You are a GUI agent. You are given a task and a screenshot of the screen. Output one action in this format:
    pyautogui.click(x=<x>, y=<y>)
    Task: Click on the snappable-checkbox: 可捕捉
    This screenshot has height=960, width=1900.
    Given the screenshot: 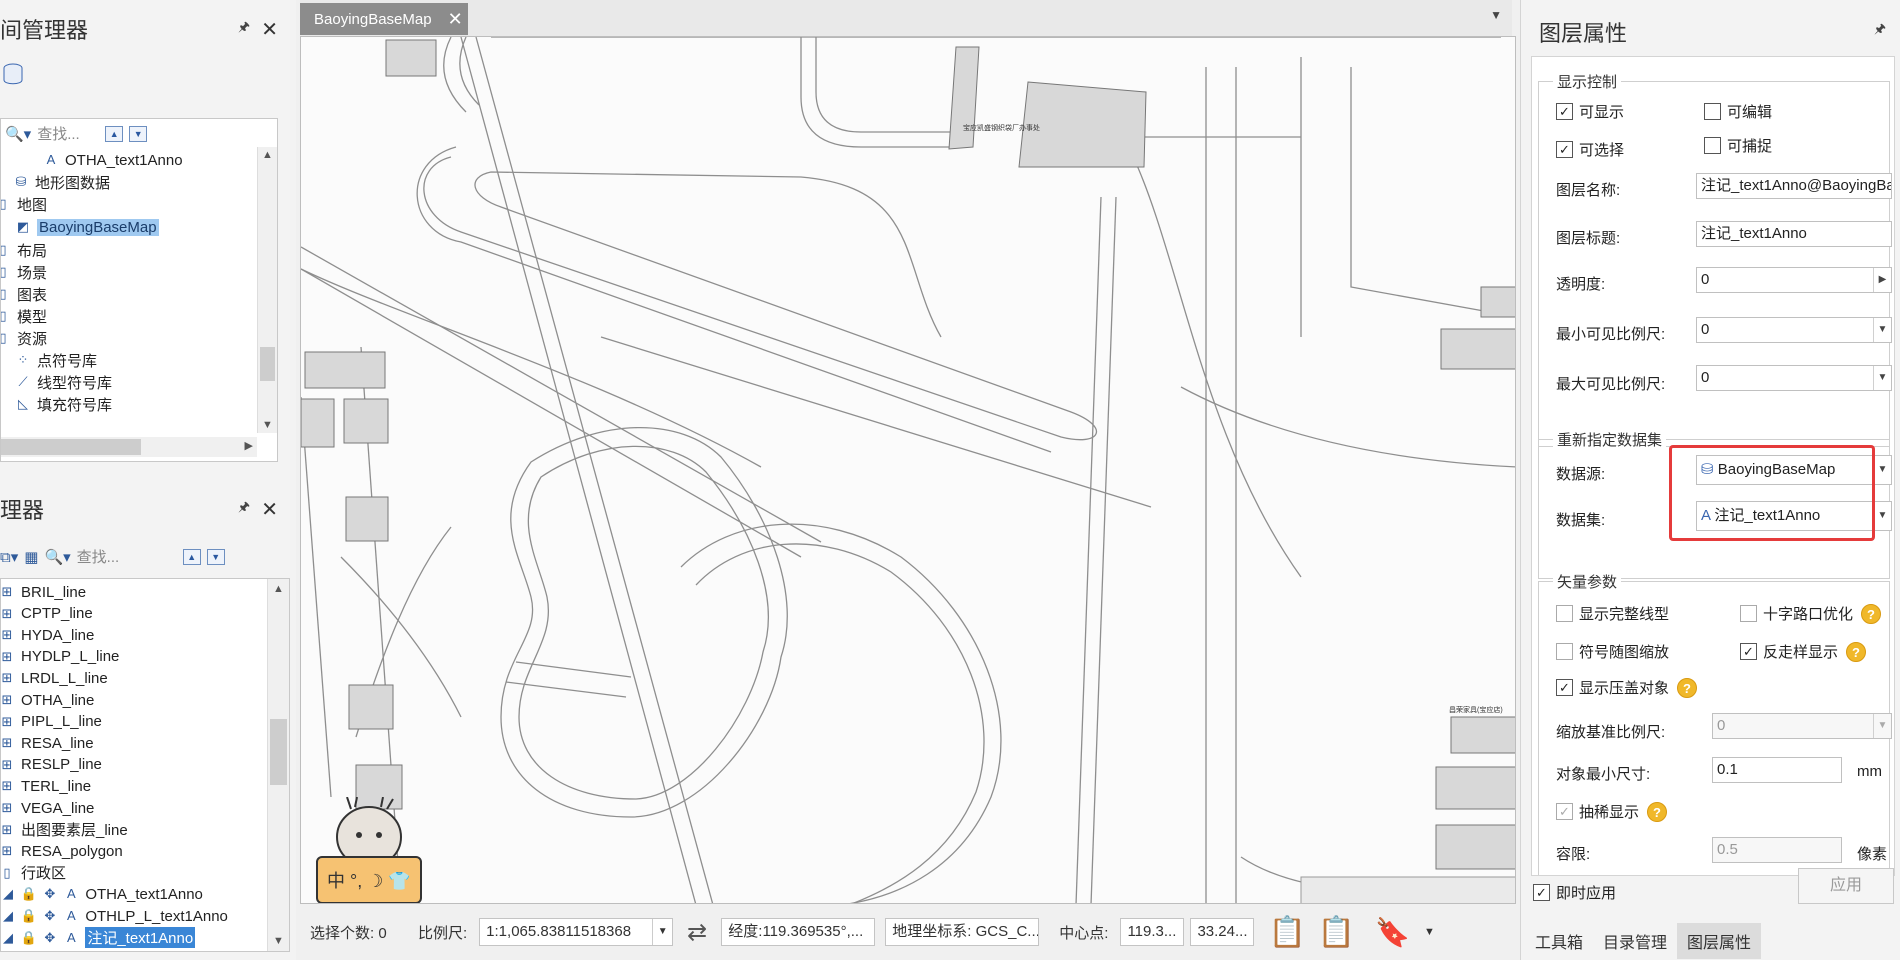 What is the action you would take?
    pyautogui.click(x=1738, y=145)
    